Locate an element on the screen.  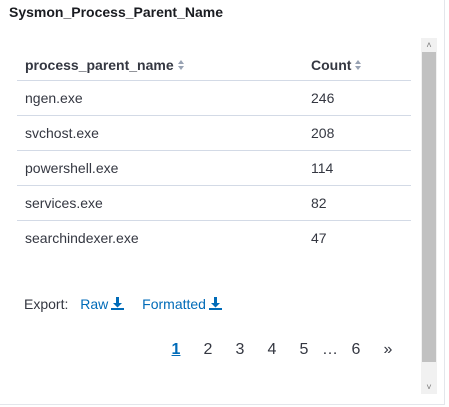
cell-process-parent-name: services.exe is located at coordinates (160, 203).